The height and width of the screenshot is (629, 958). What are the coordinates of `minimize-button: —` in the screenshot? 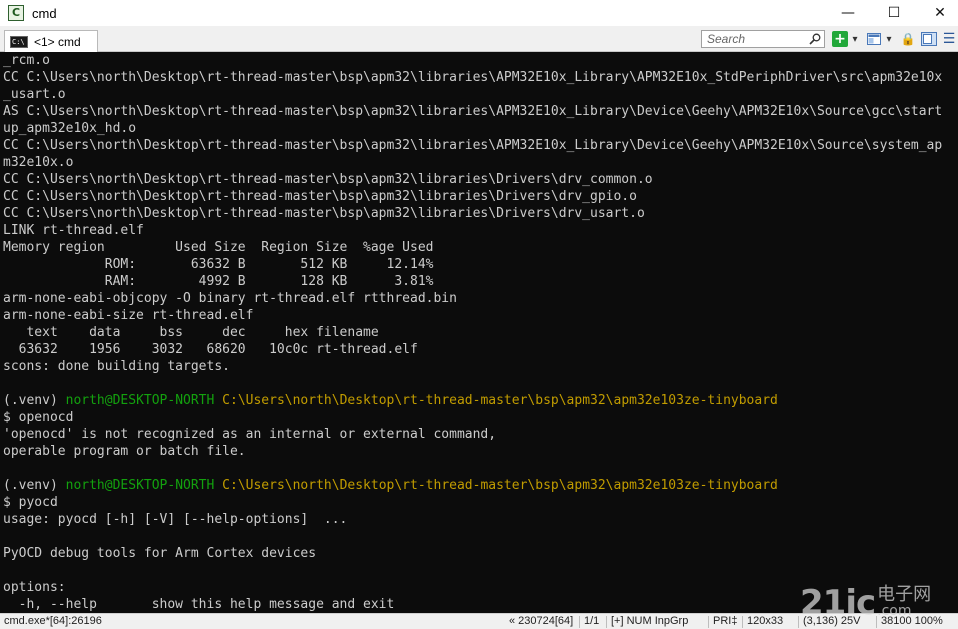 It's located at (848, 13).